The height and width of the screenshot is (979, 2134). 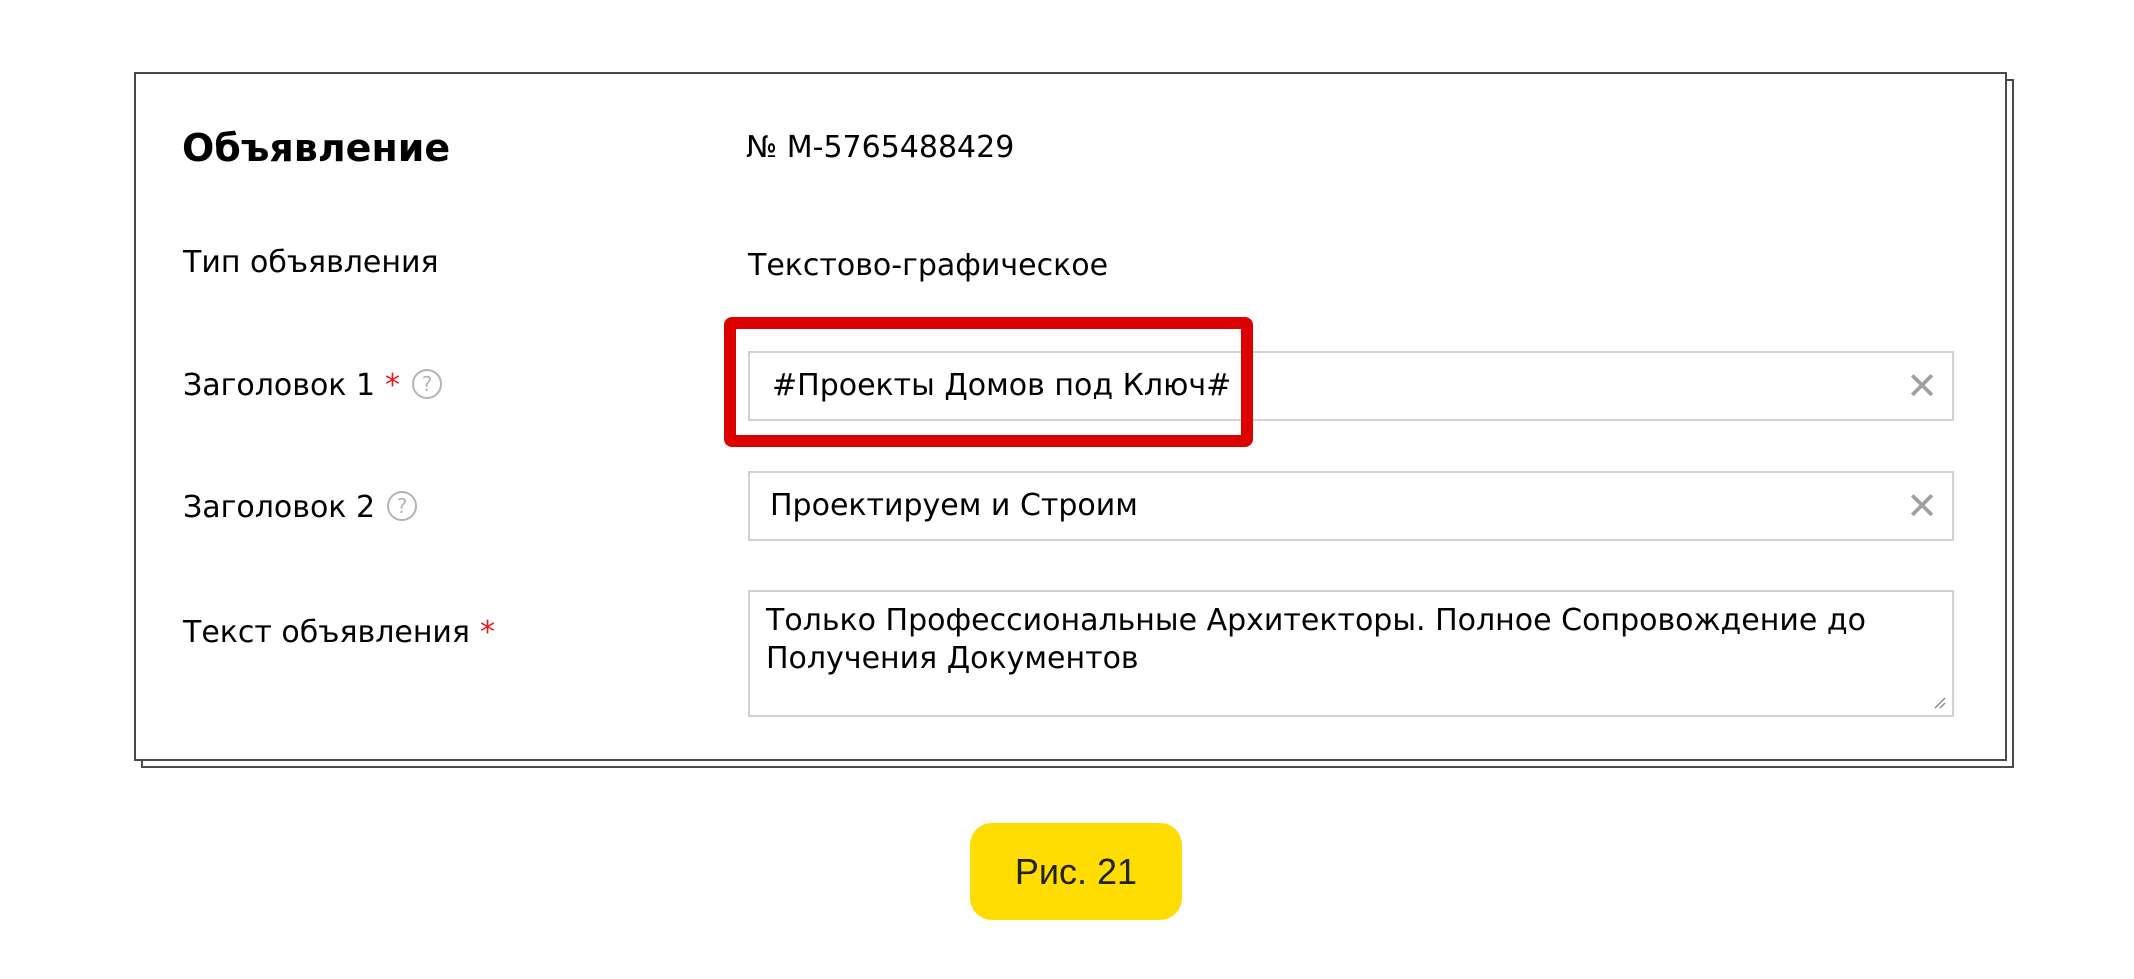 I want to click on ad-number: № M-5765488429, so click(x=880, y=147).